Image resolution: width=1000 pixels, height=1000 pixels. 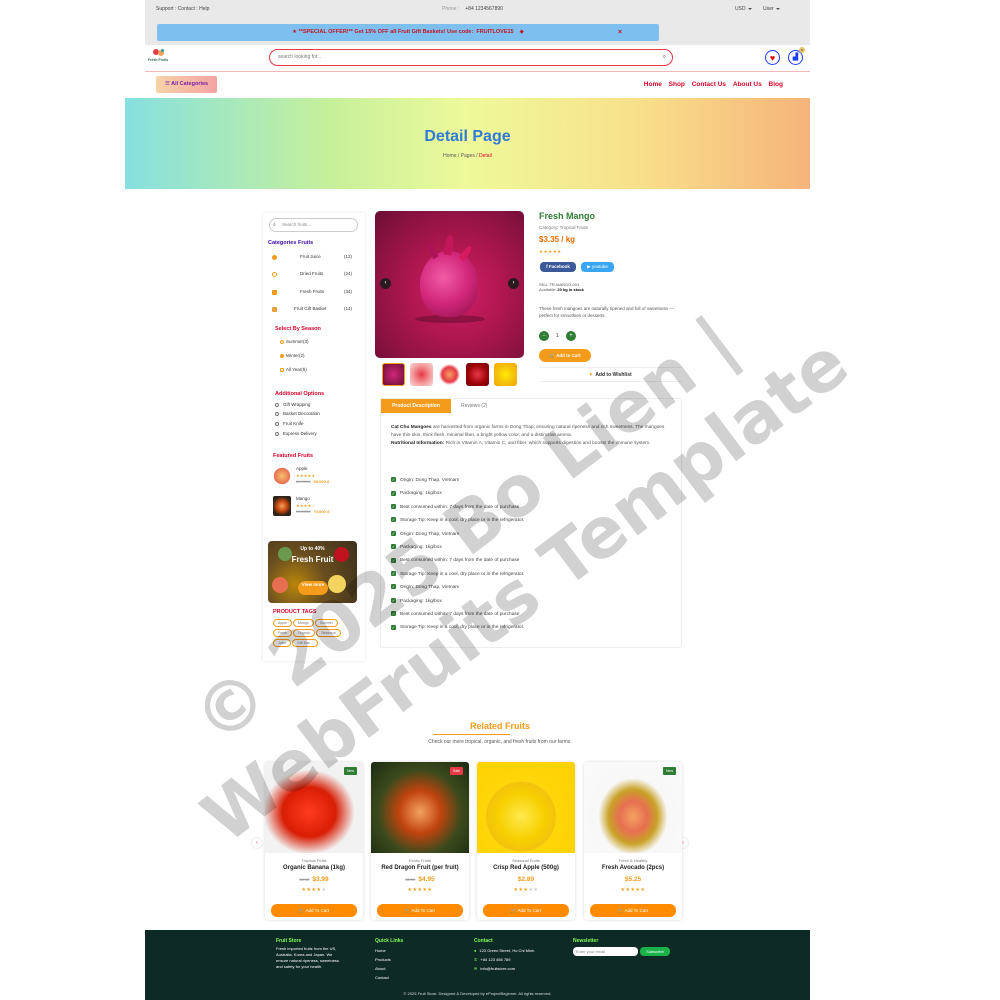 I want to click on prev-image-button: ‹, so click(x=385, y=283).